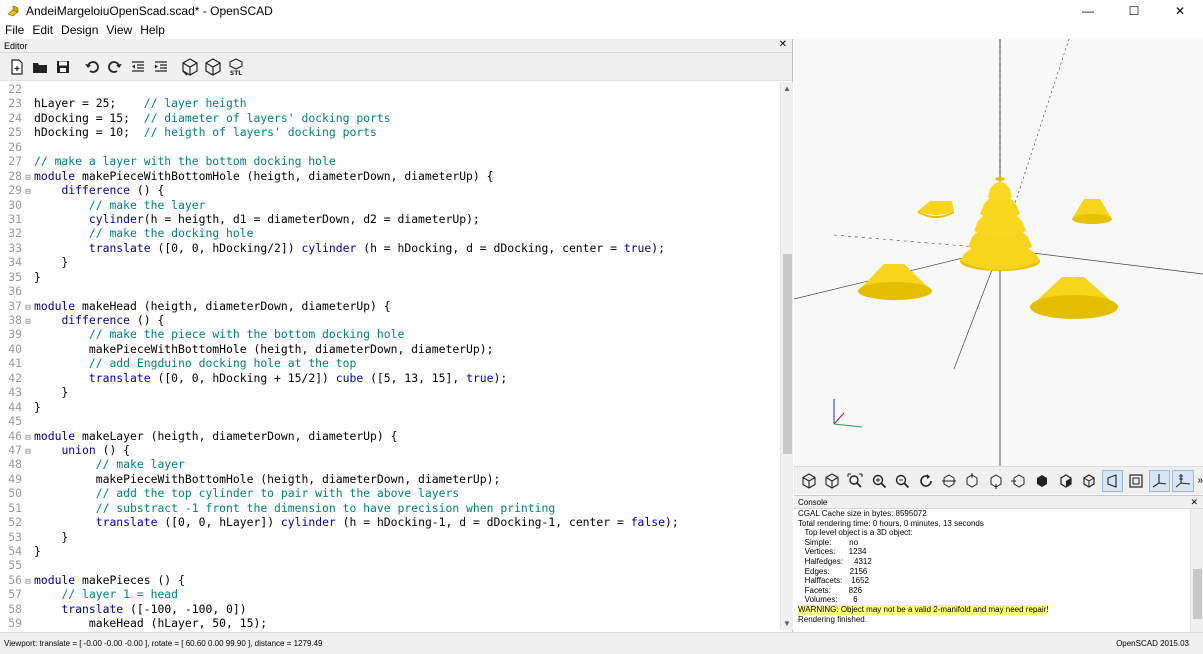 Image resolution: width=1203 pixels, height=654 pixels. I want to click on line-number: 48, so click(15, 464).